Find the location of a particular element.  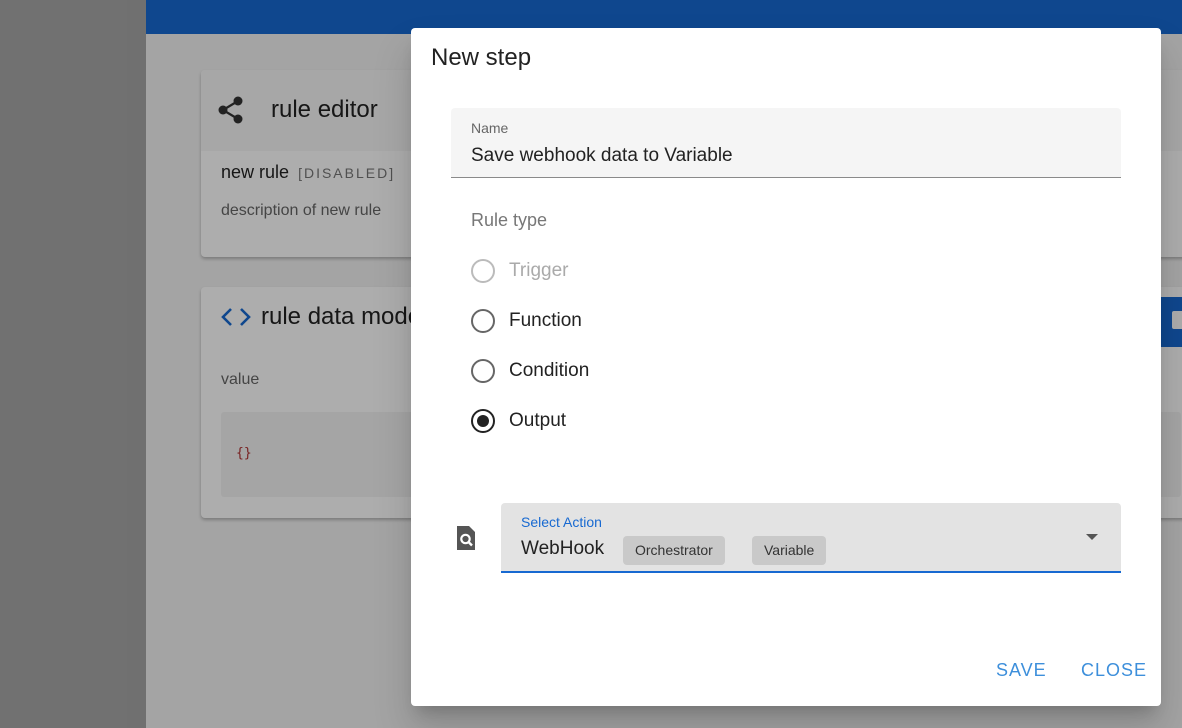

radio-condition-label: Condition is located at coordinates (549, 370).